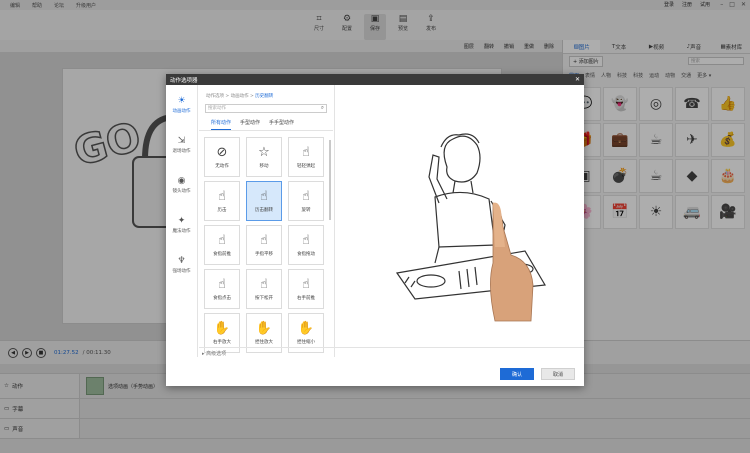 This screenshot has height=453, width=750. I want to click on action-label: 轻轻弹起, so click(306, 166).